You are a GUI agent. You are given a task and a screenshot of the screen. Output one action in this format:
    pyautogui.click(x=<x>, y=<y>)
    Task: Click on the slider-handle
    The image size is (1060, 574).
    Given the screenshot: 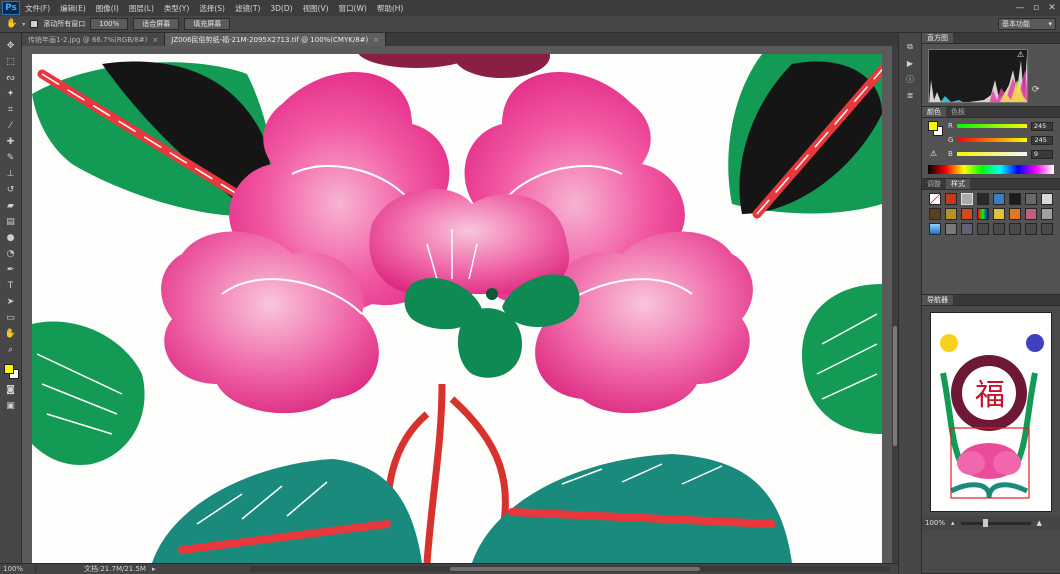 What is the action you would take?
    pyautogui.click(x=985, y=522)
    